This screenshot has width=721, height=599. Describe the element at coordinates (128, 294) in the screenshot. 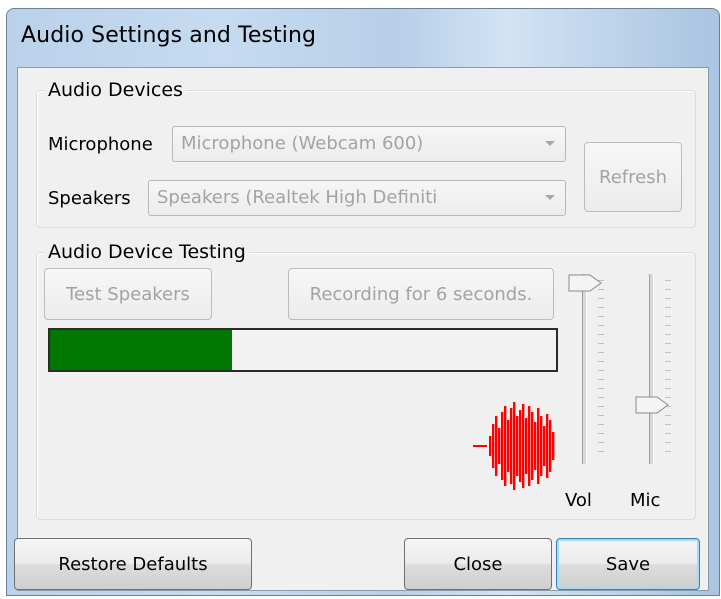

I see `test-speakers-button: Test Speakers` at that location.